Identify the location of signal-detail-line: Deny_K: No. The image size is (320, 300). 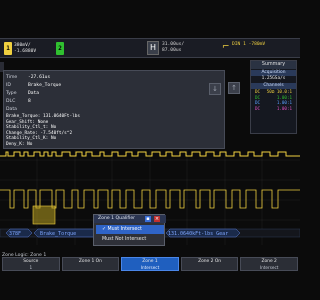
(19, 144).